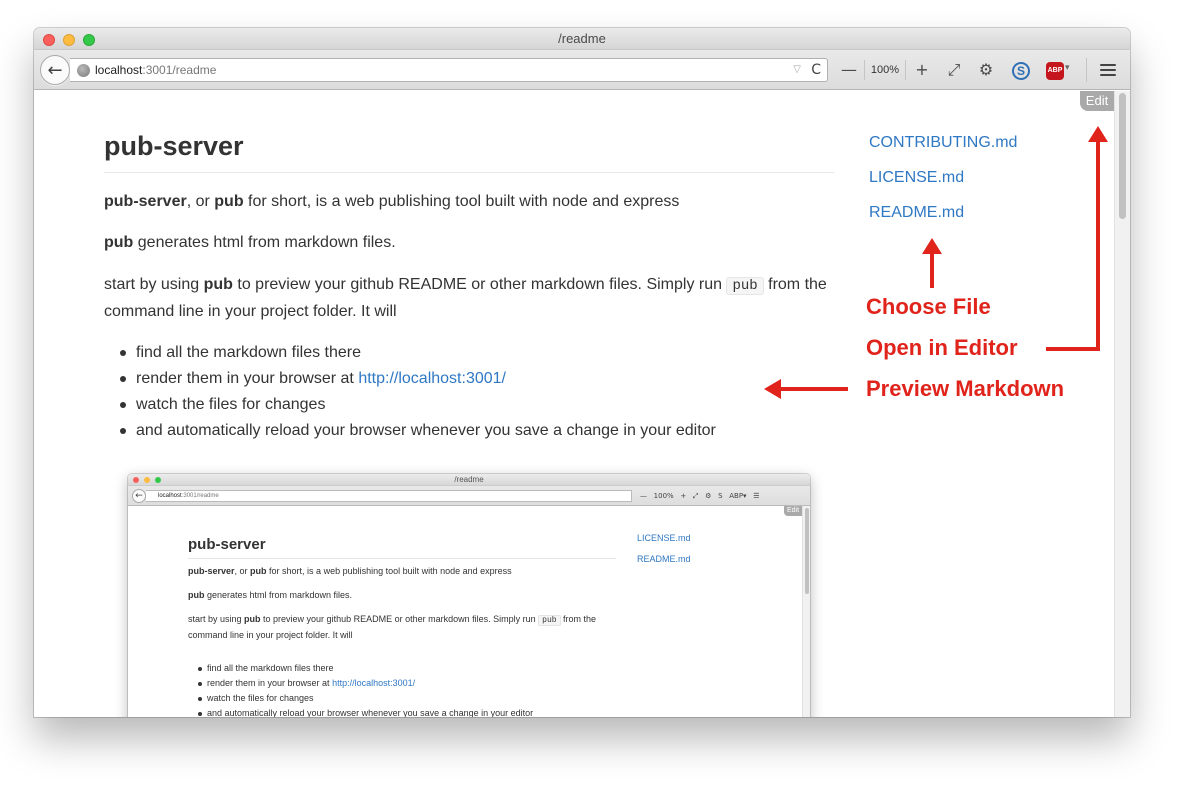  What do you see at coordinates (250, 242) in the screenshot?
I see `generates-paragraph: pub generates html from markdown files.` at bounding box center [250, 242].